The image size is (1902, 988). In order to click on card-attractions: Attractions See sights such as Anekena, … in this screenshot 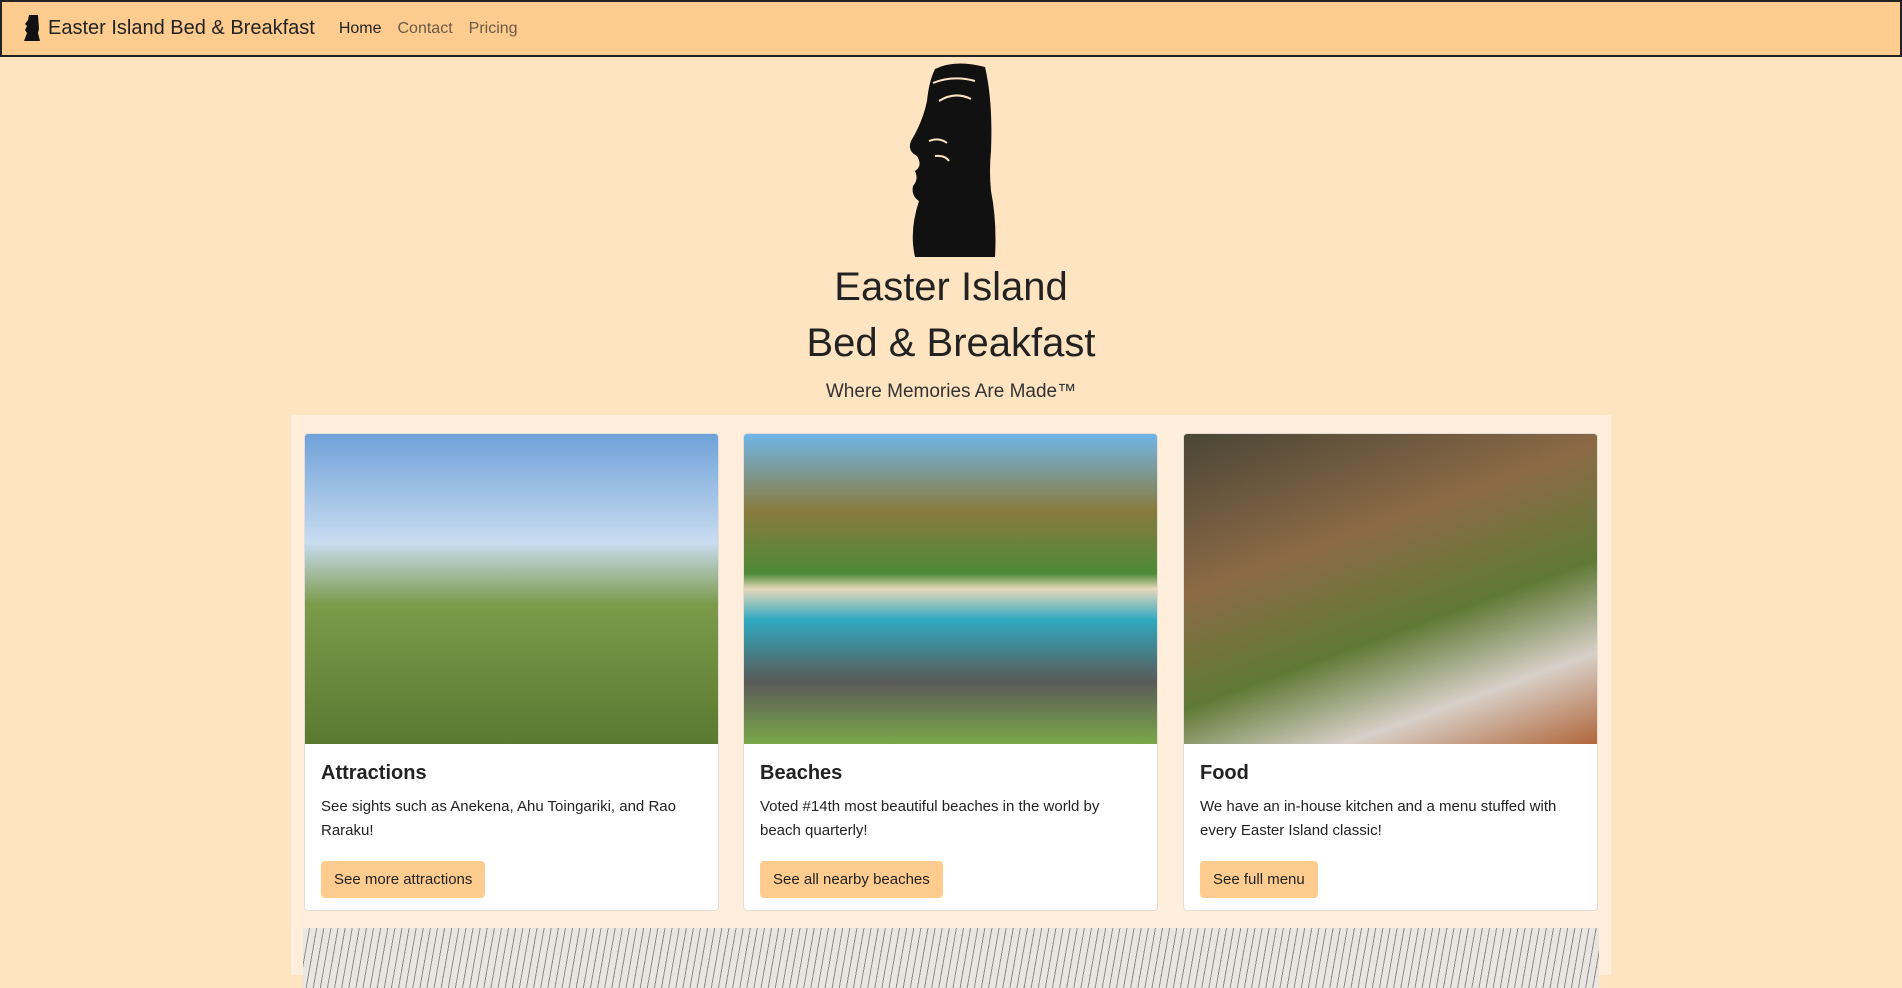, I will do `click(511, 672)`.